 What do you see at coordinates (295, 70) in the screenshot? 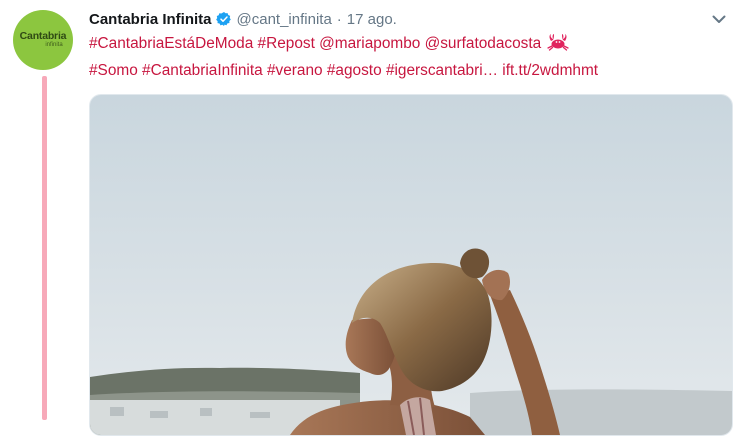
I see `hashtag-link: #verano` at bounding box center [295, 70].